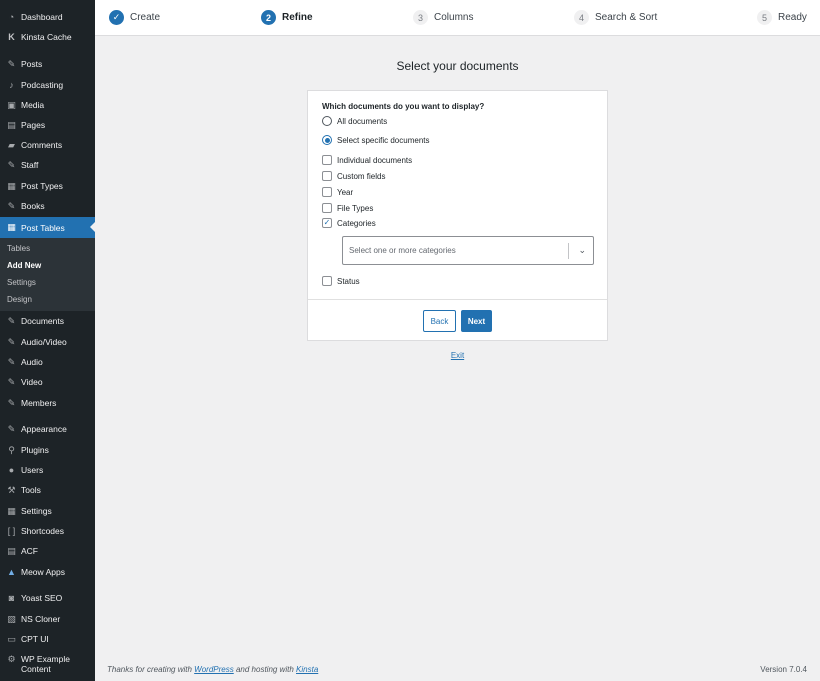  I want to click on menu-acf: ▤ ACF, so click(47, 551).